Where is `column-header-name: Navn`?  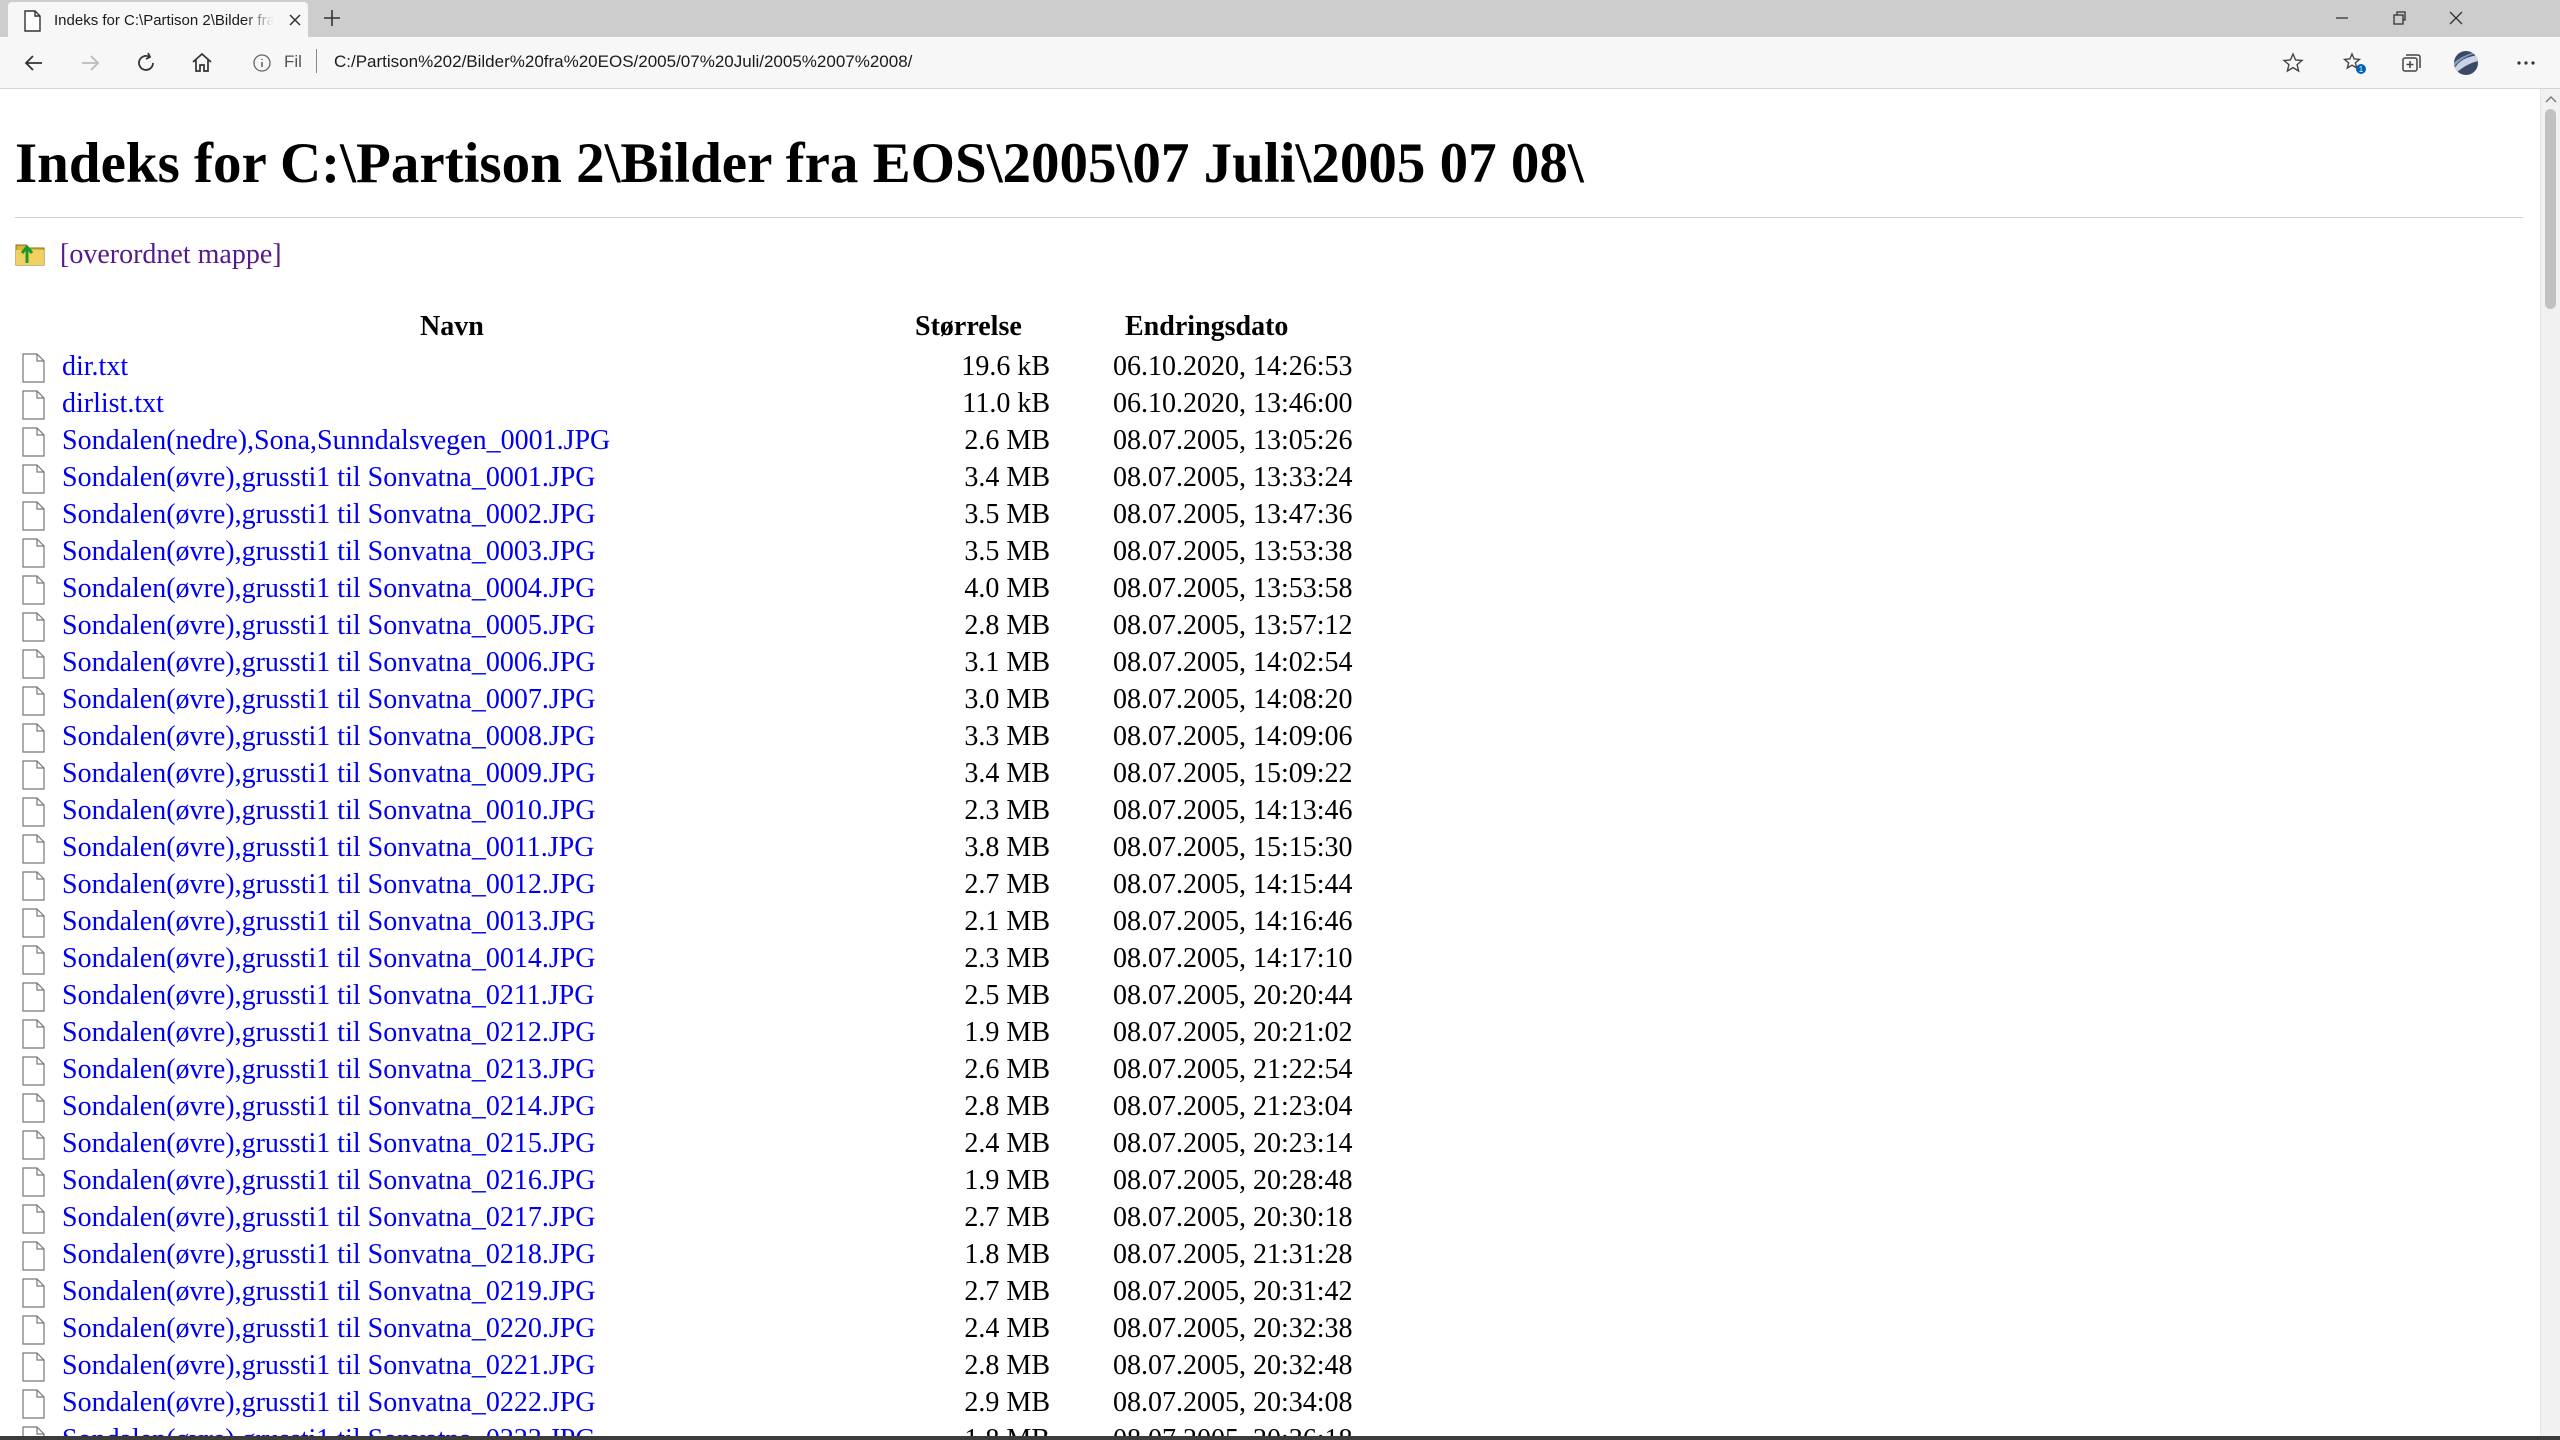
column-header-name: Navn is located at coordinates (452, 327).